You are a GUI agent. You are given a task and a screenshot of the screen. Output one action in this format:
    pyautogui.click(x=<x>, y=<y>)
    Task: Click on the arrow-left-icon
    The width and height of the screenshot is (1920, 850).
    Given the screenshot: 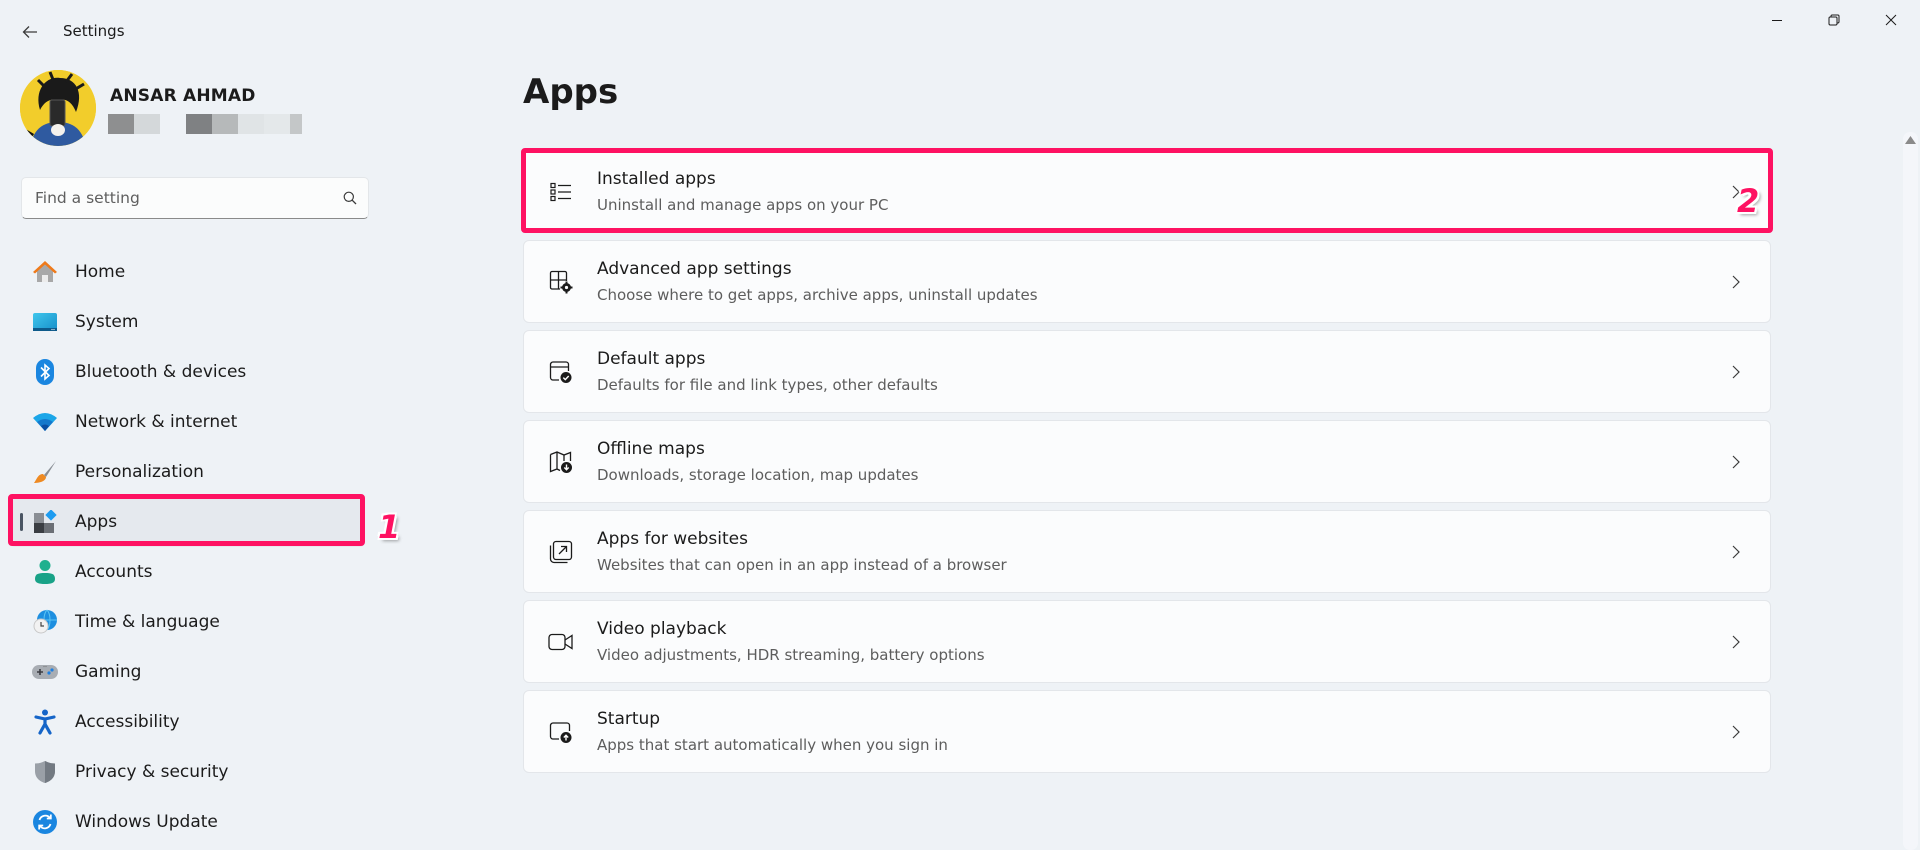 What is the action you would take?
    pyautogui.click(x=29, y=32)
    